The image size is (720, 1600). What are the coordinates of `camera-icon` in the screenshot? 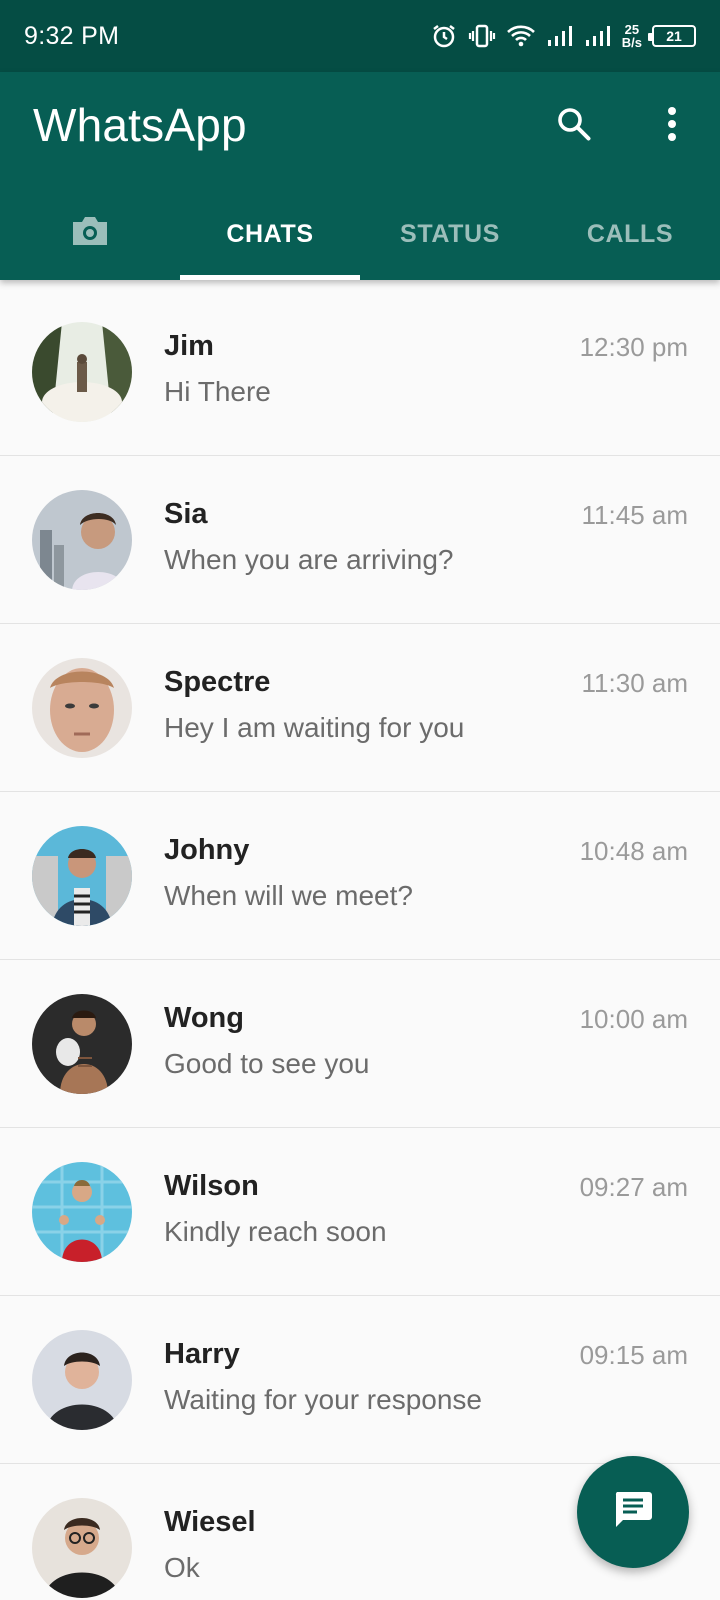 It's located at (90, 234).